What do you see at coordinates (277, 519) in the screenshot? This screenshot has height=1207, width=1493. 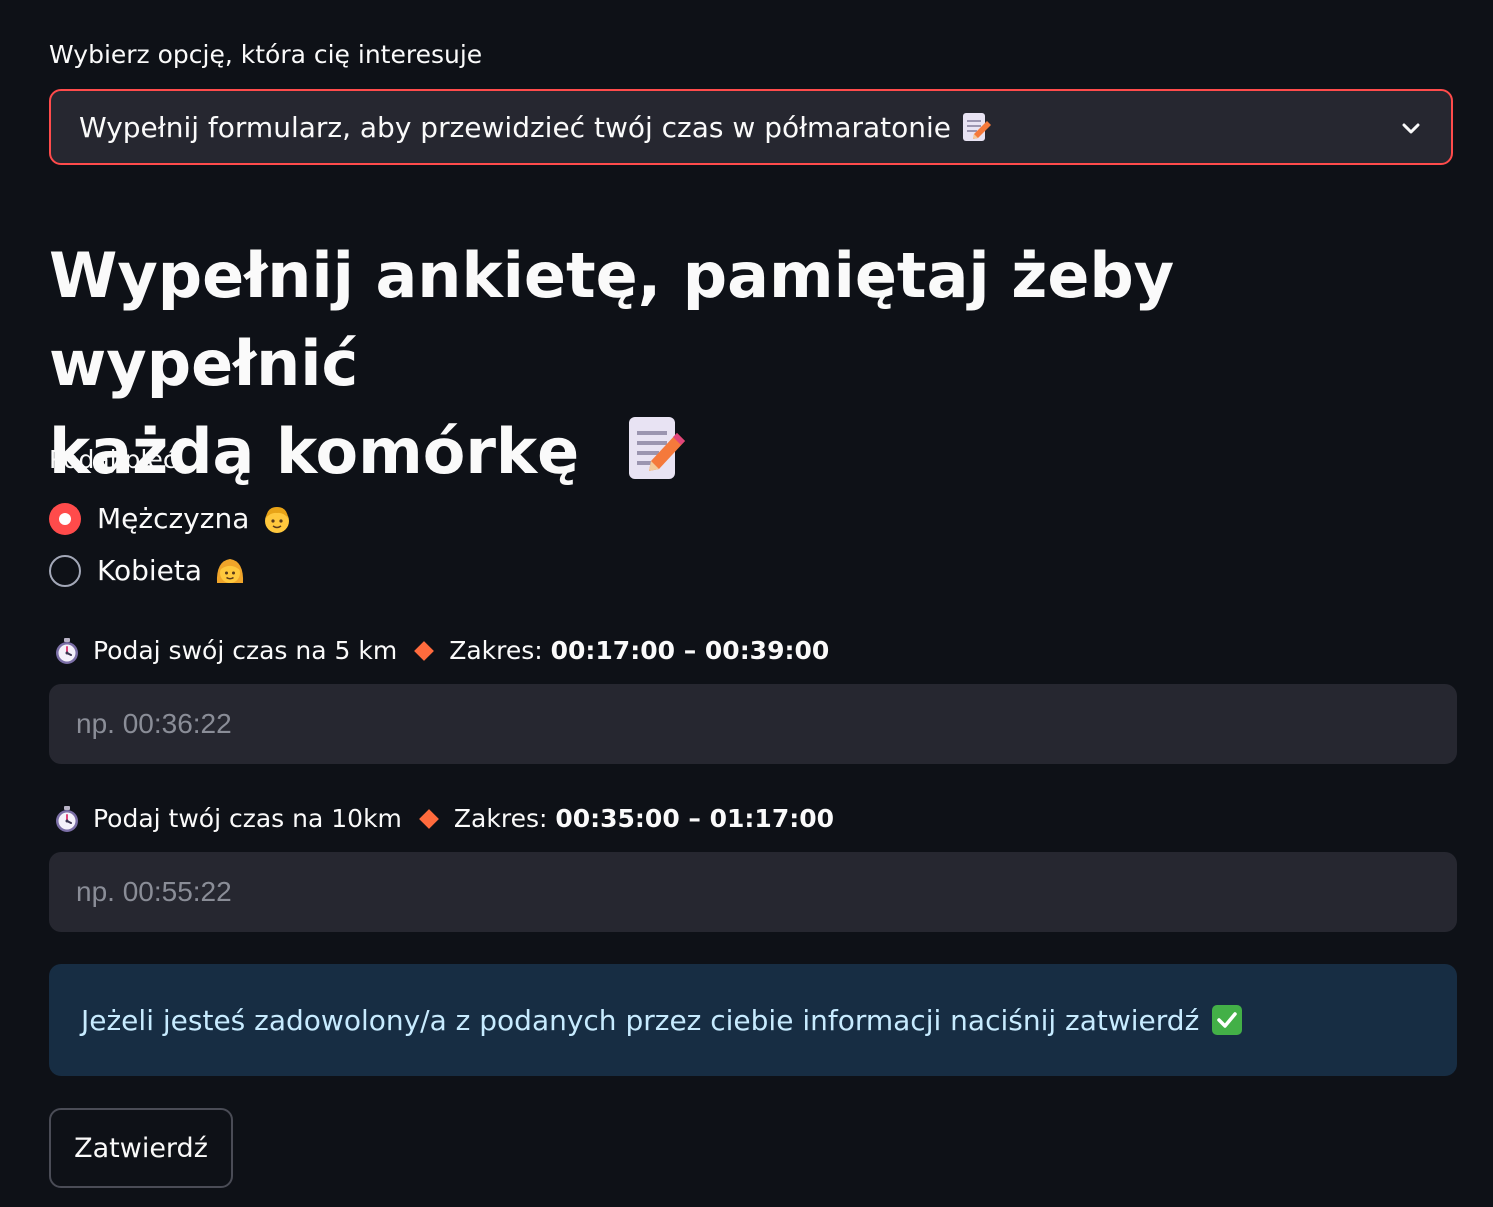 I see `man-face-icon` at bounding box center [277, 519].